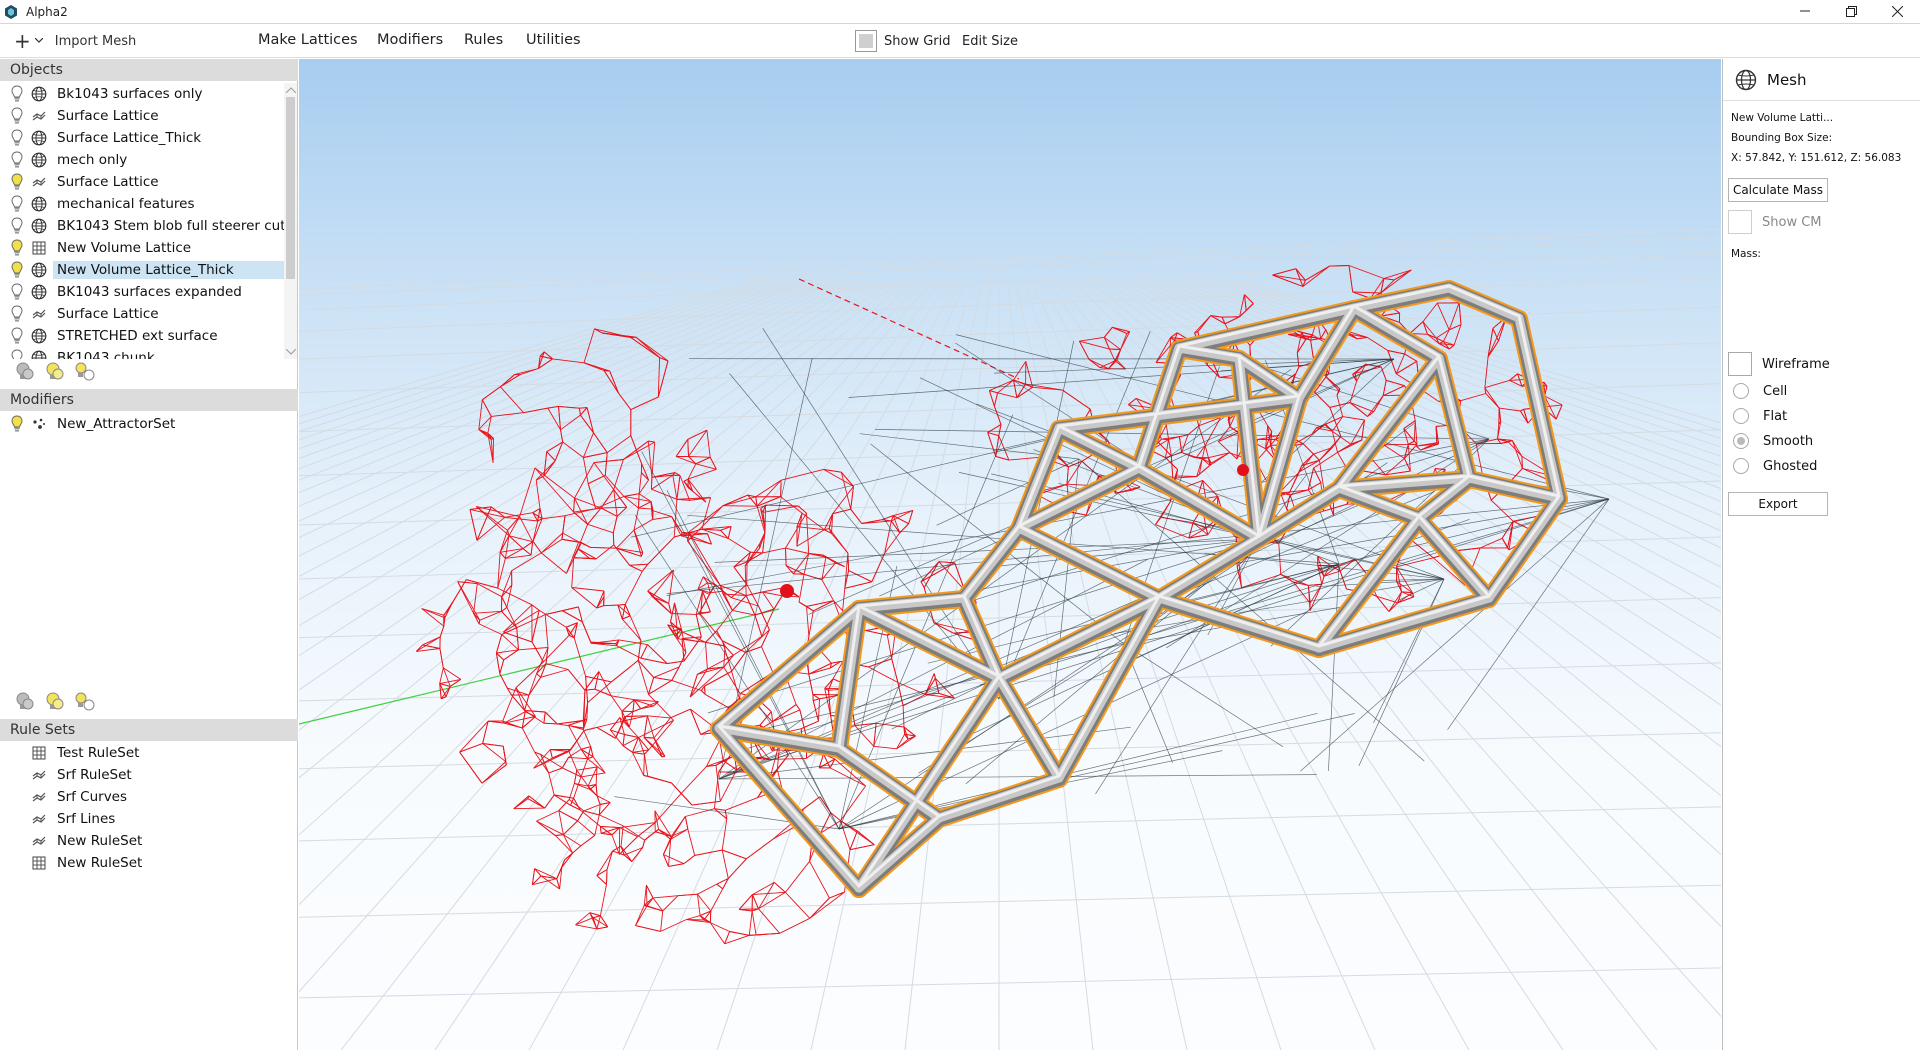  Describe the element at coordinates (1779, 364) in the screenshot. I see `wireframe-checkbox: Wireframe` at that location.